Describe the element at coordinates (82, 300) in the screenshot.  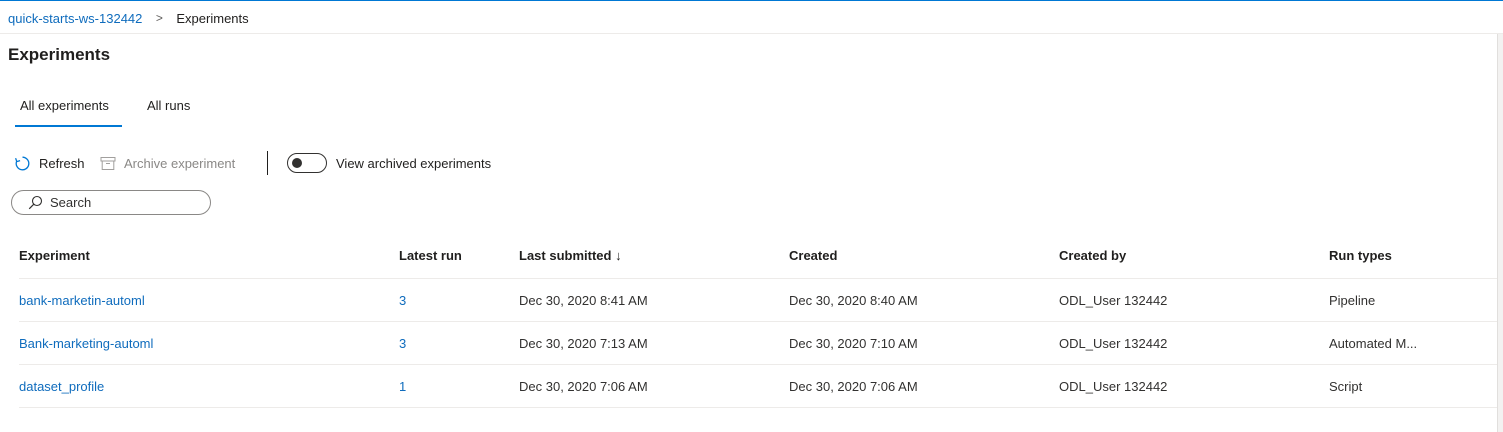
I see `experiment-link: bank-marketin-automl` at that location.